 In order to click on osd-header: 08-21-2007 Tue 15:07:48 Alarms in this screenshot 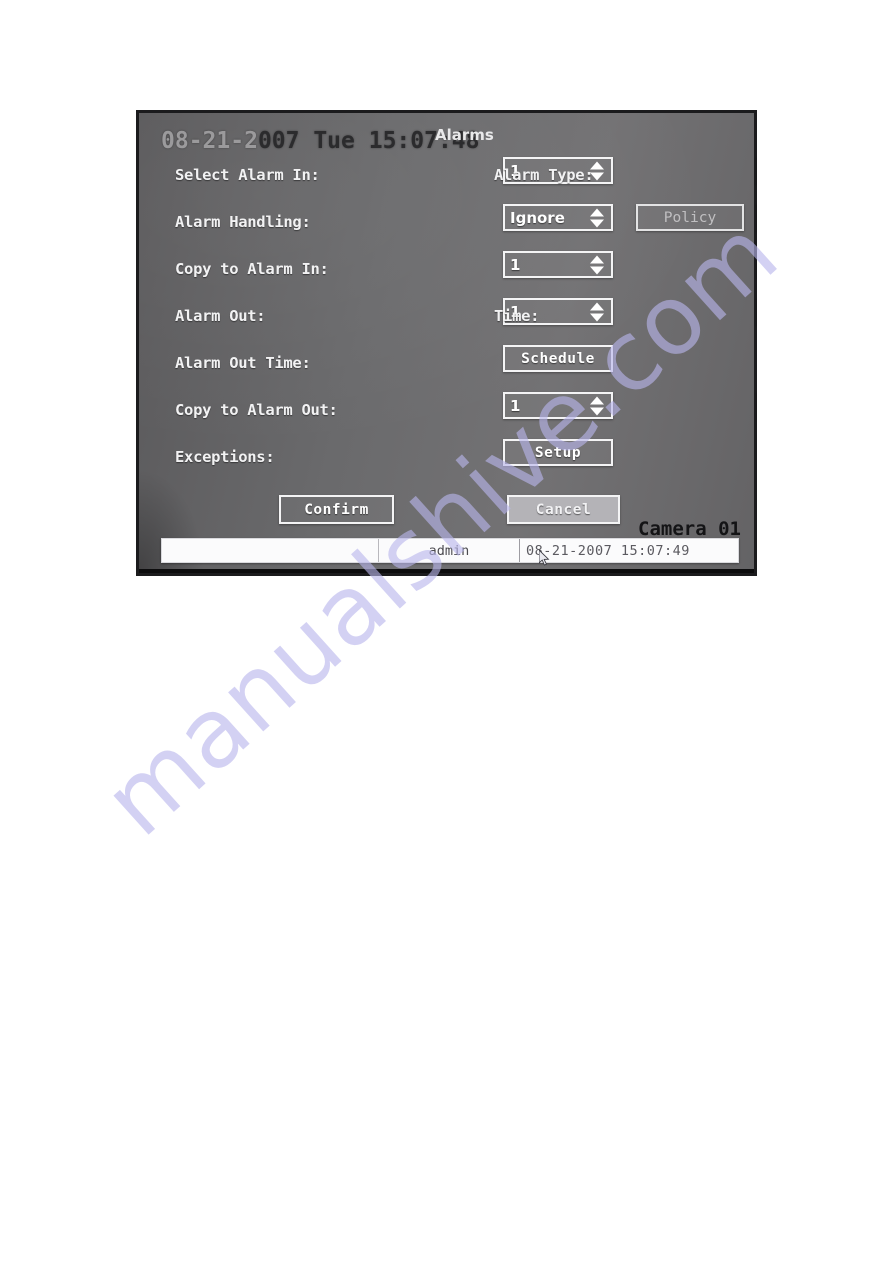, I will do `click(451, 143)`.